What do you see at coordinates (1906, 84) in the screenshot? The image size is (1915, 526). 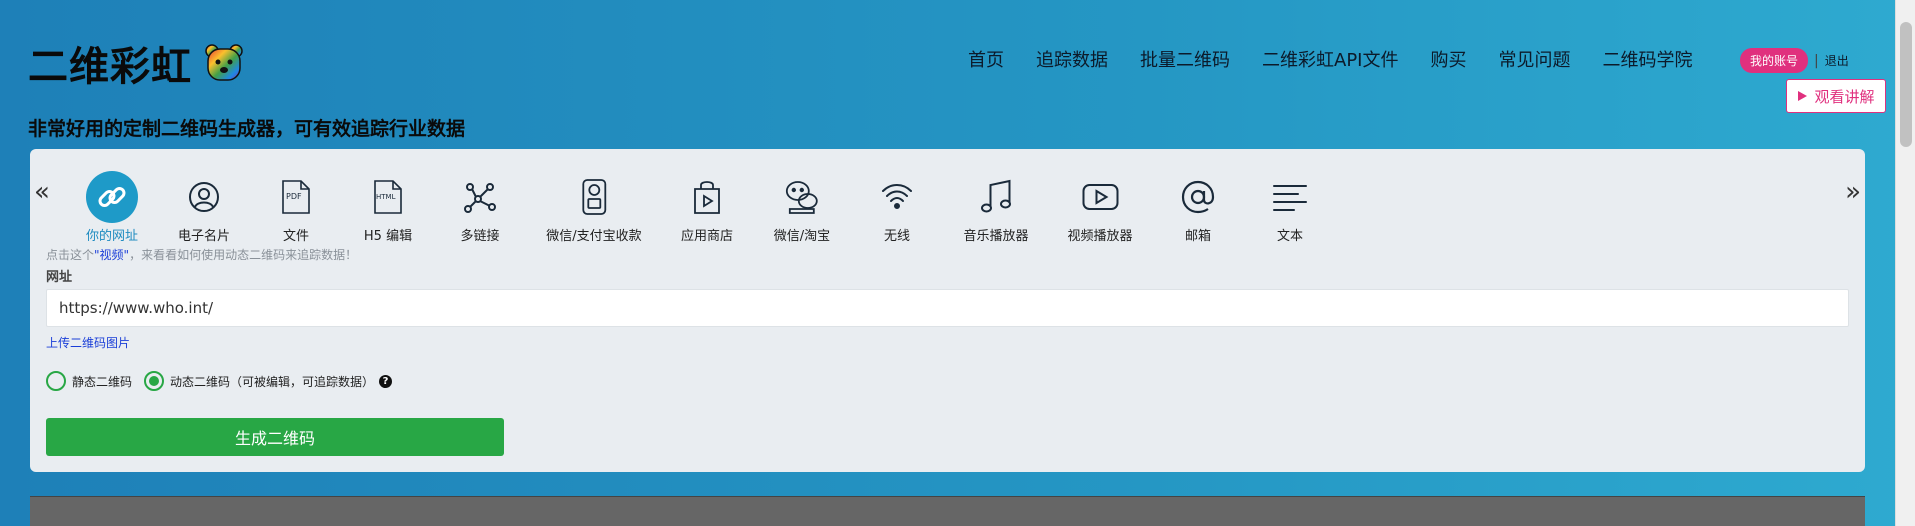 I see `scrollbar-thumb` at bounding box center [1906, 84].